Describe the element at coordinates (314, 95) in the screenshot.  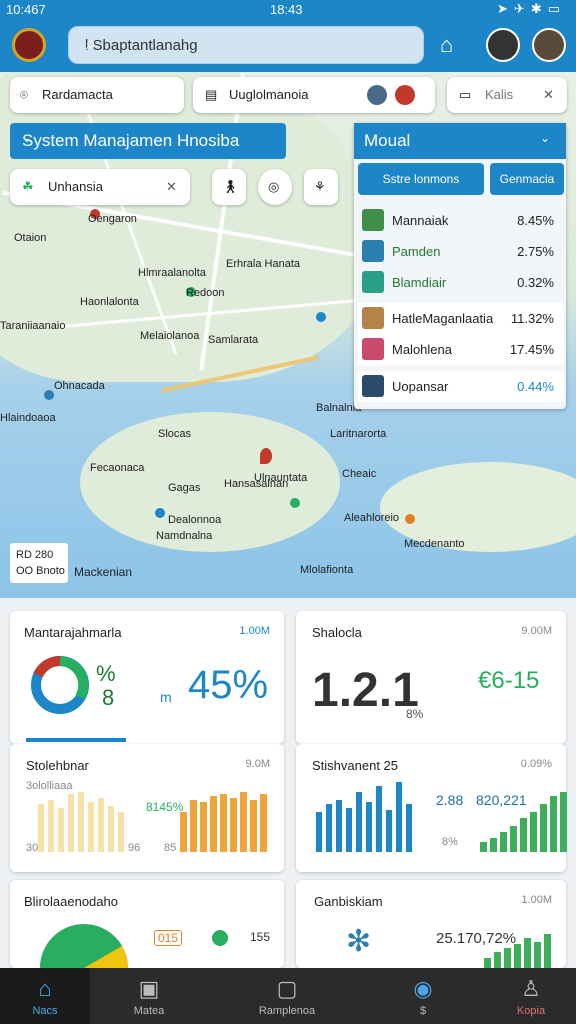
I see `document-chip: ▤ Uuglolmanoia` at that location.